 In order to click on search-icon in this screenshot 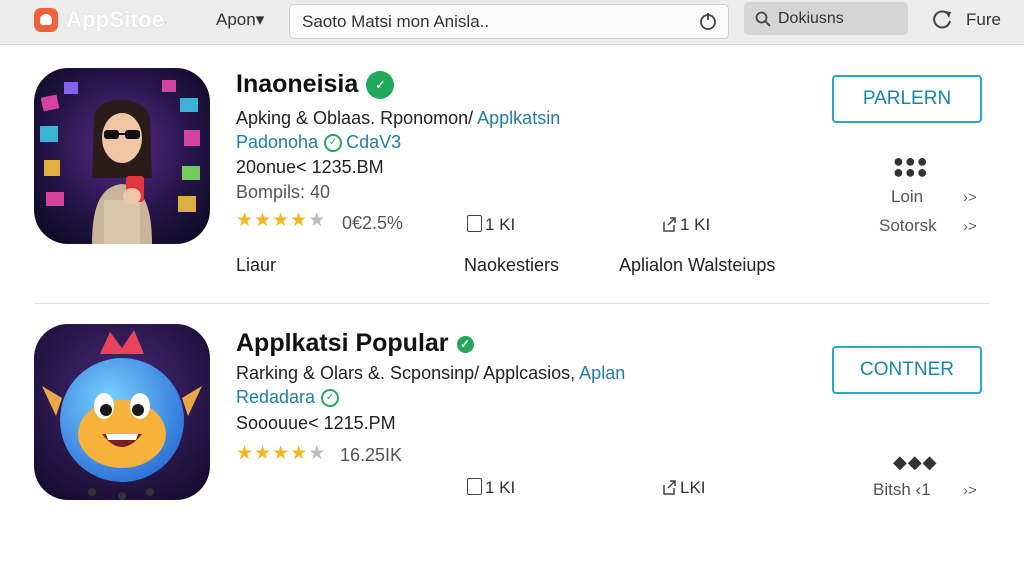, I will do `click(763, 19)`.